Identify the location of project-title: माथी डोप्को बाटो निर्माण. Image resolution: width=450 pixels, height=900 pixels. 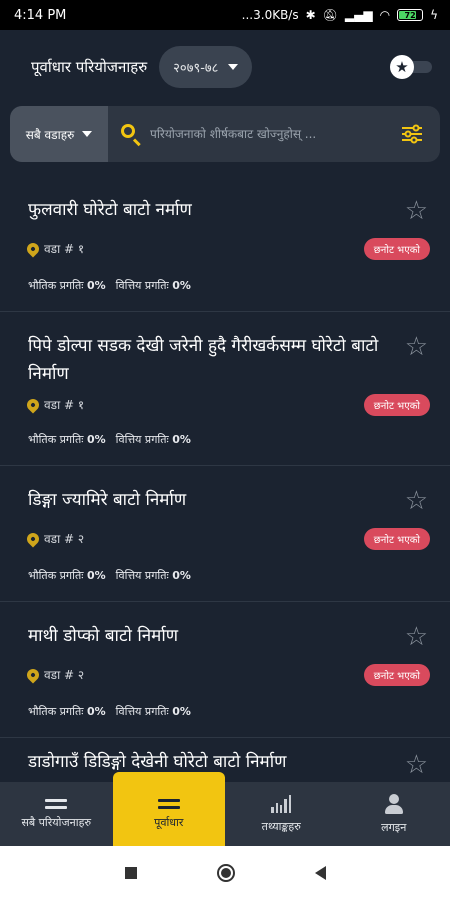
(103, 636).